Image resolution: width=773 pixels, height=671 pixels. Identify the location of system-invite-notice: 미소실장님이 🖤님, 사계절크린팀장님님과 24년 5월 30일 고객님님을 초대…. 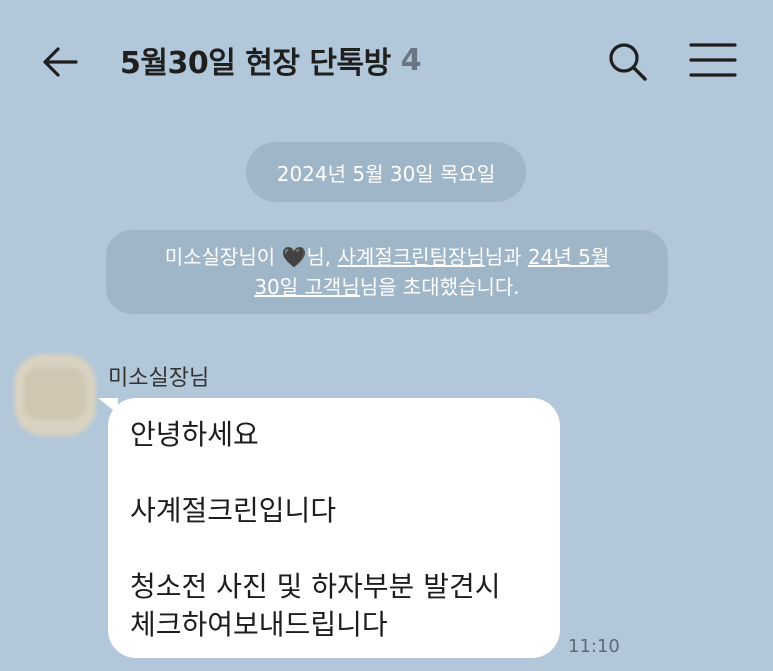
(387, 272).